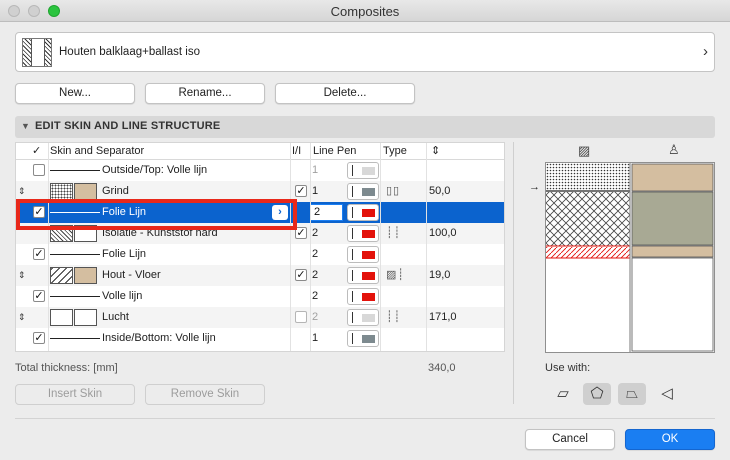  What do you see at coordinates (260, 338) in the screenshot?
I see `table-row: ✓ Inside/Bottom: Volle lijn 1` at bounding box center [260, 338].